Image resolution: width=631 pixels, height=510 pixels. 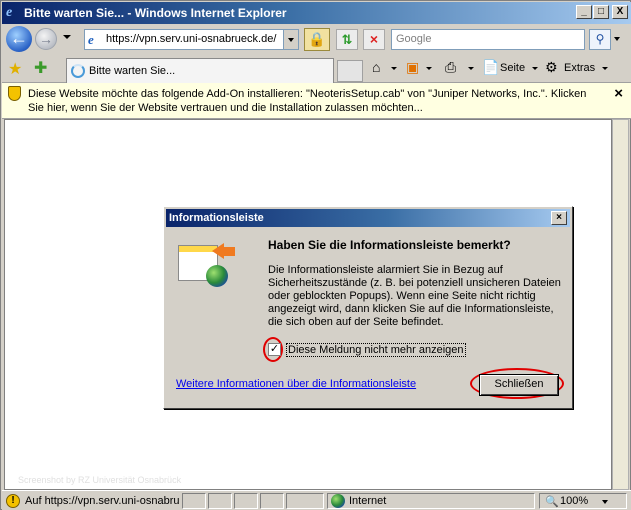 I want to click on orange-arrow-shaft, so click(x=229, y=251).